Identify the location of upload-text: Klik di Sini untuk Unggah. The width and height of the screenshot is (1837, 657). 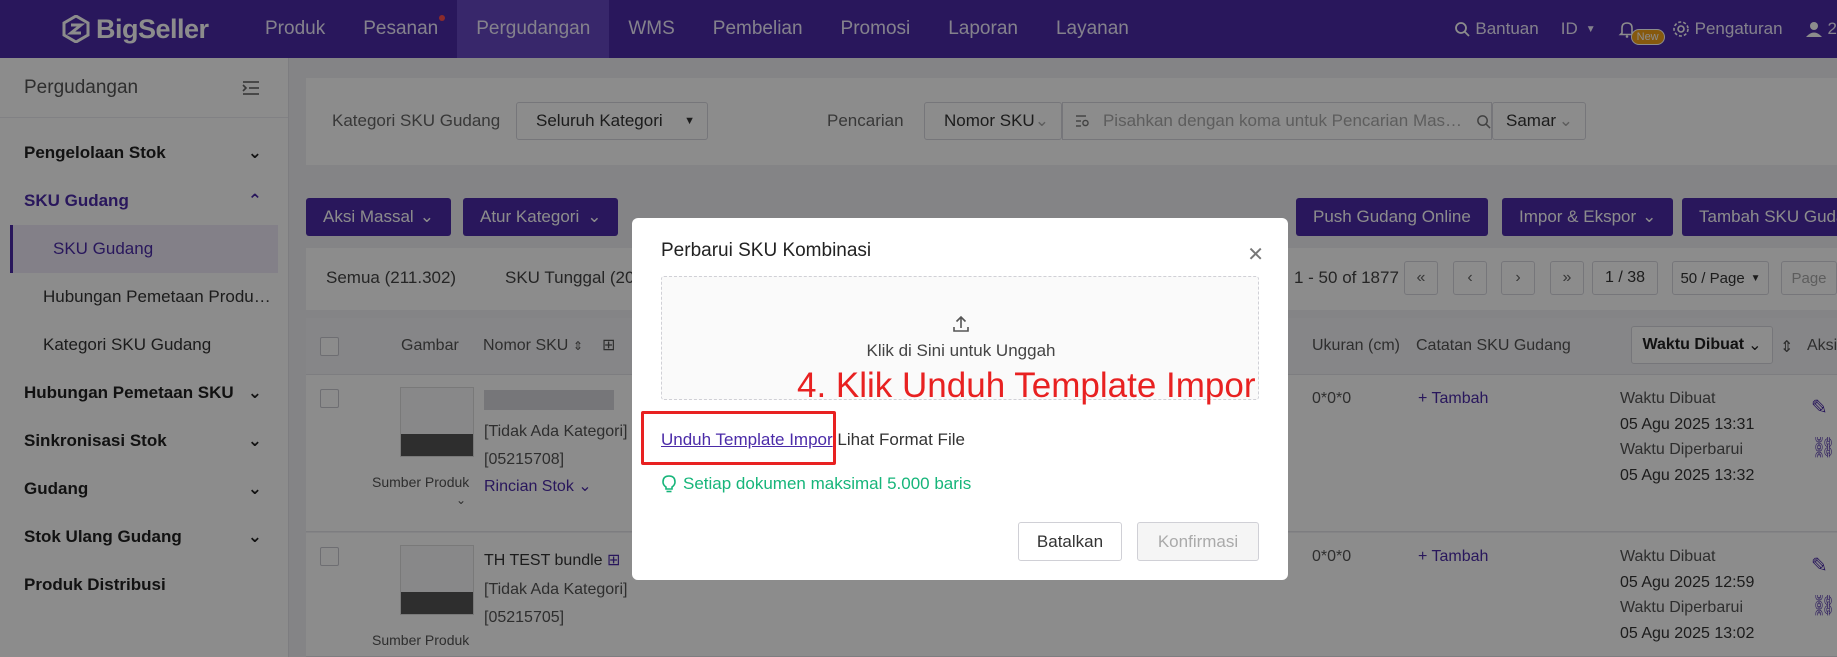
(961, 350).